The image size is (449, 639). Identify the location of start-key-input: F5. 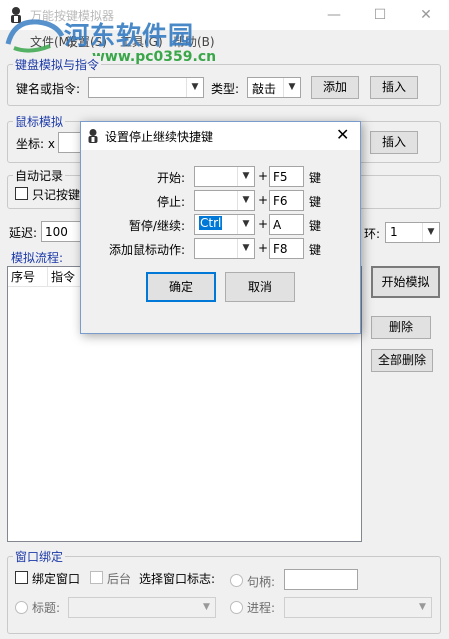
(286, 176).